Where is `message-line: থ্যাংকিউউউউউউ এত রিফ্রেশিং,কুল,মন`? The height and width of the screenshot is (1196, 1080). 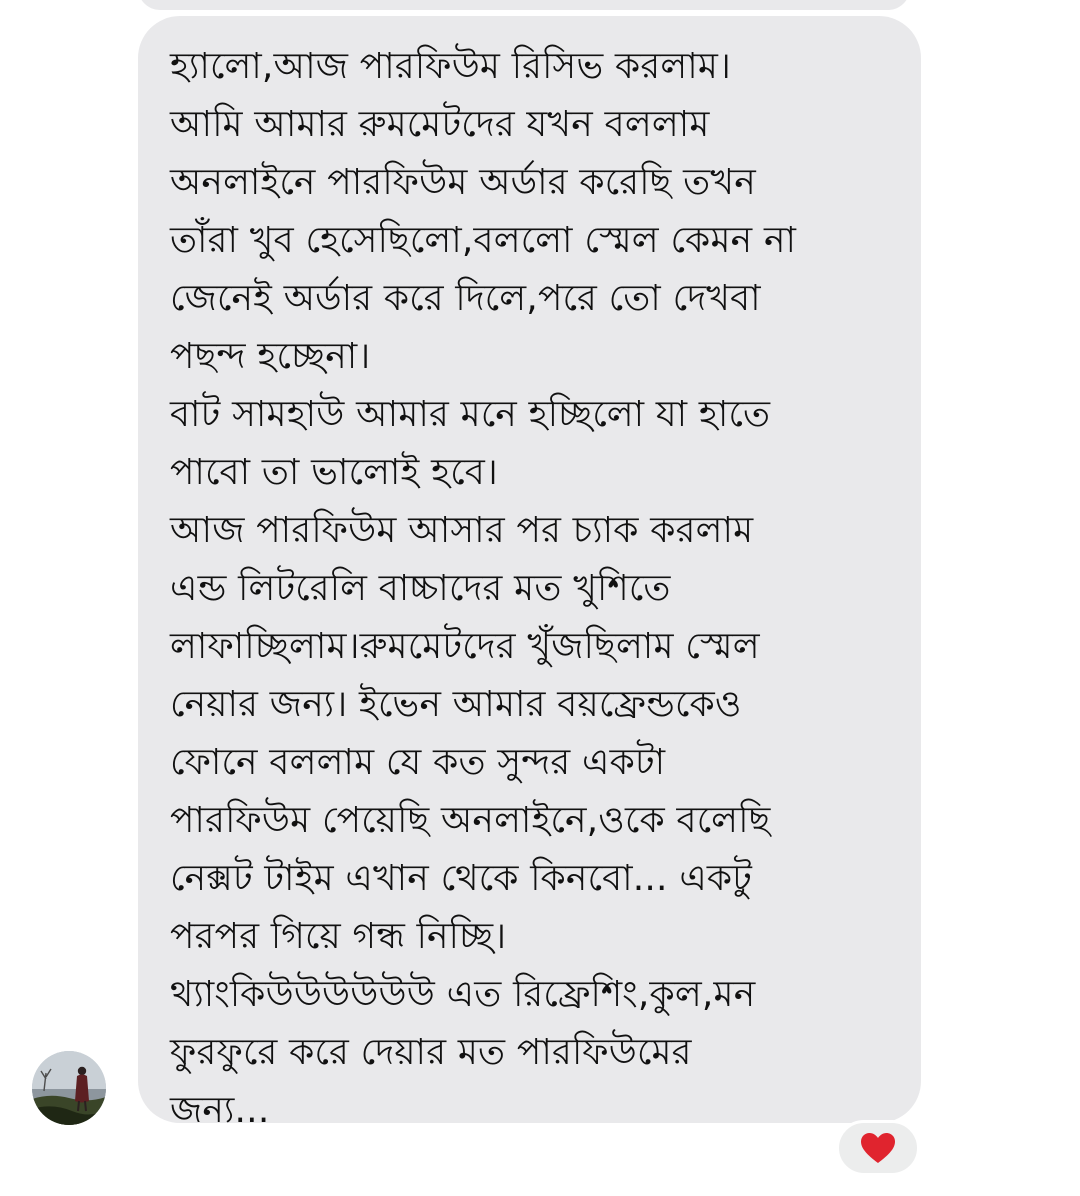
message-line: থ্যাংকিউউউউউউ এত রিফ্রেশিং,কুল,মন is located at coordinates (463, 994).